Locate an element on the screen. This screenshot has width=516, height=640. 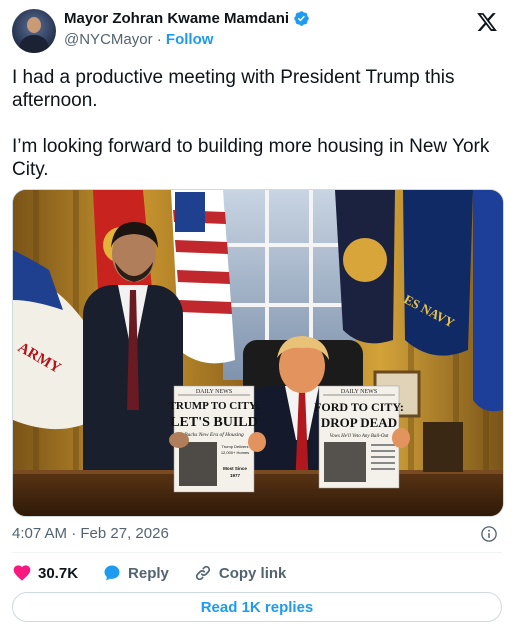
info-icon is located at coordinates (489, 534).